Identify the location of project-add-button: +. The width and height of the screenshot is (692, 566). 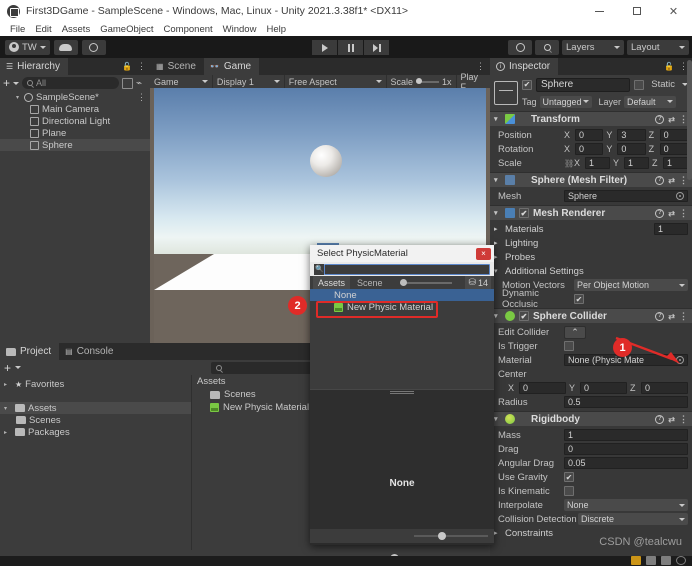
(7, 368).